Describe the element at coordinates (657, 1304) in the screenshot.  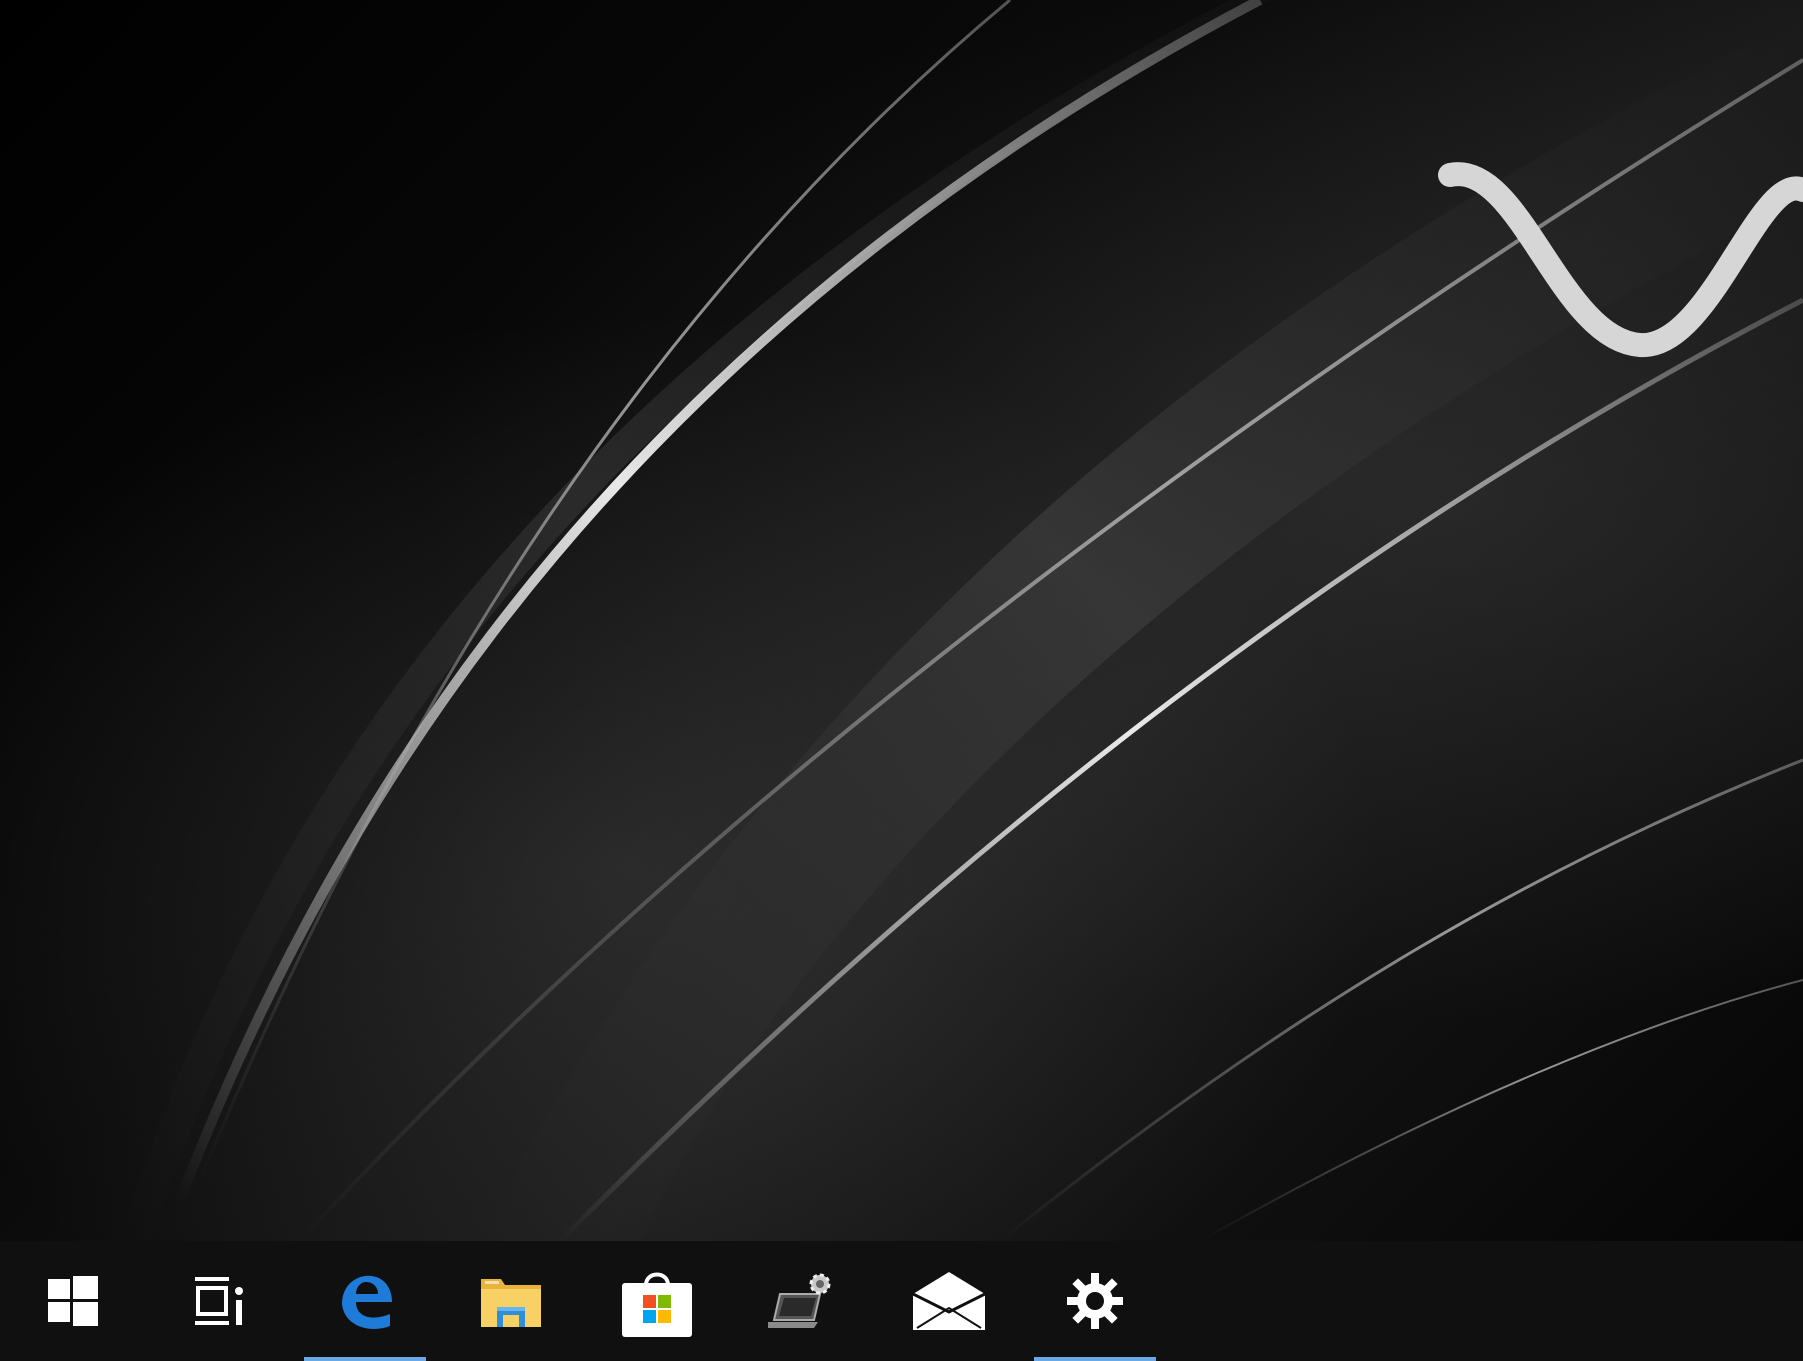
I see `store-bag-icon` at that location.